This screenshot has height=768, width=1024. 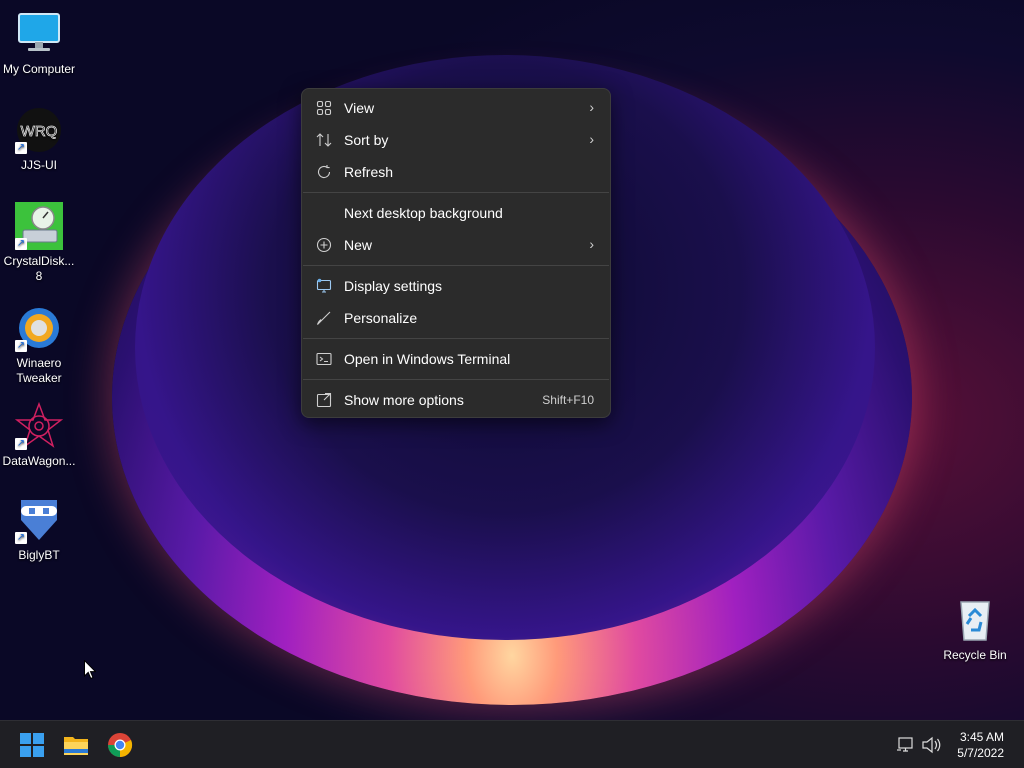 I want to click on mouse-cursor-icon, so click(x=90, y=672).